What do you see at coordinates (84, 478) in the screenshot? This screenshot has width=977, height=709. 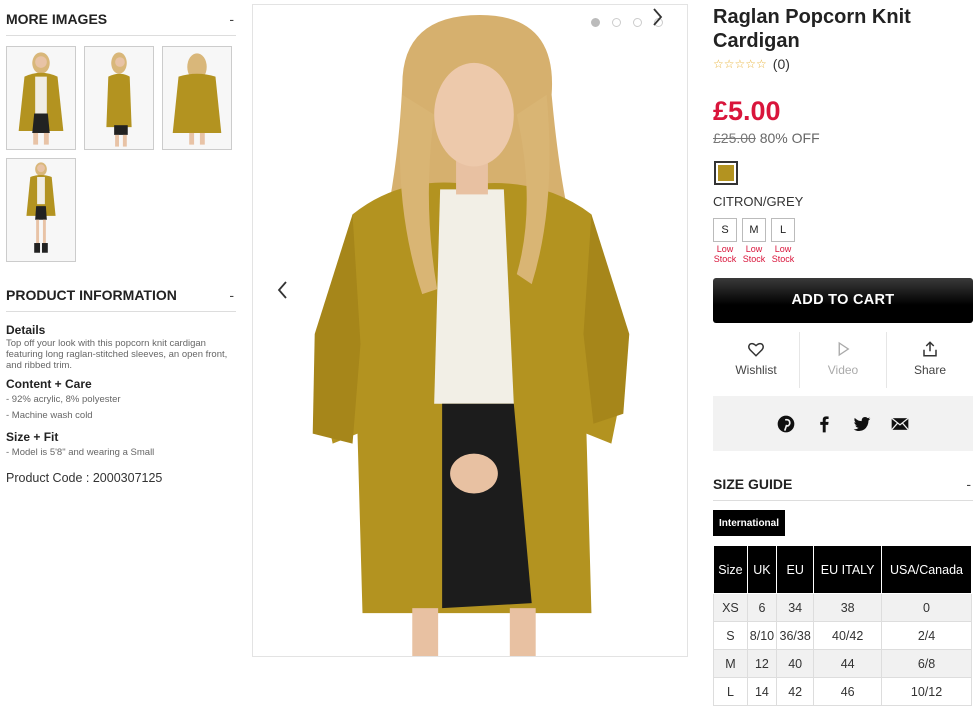 I see `product-code: Product Code : 2000307125` at bounding box center [84, 478].